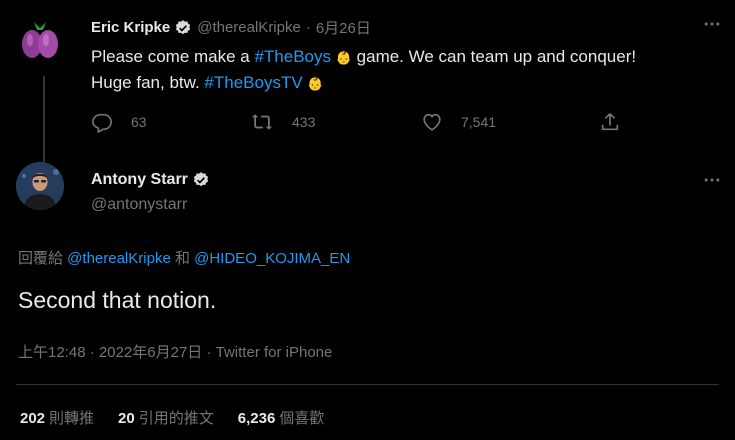 The width and height of the screenshot is (735, 440). What do you see at coordinates (33, 418) in the screenshot?
I see `retweets-count: 202` at bounding box center [33, 418].